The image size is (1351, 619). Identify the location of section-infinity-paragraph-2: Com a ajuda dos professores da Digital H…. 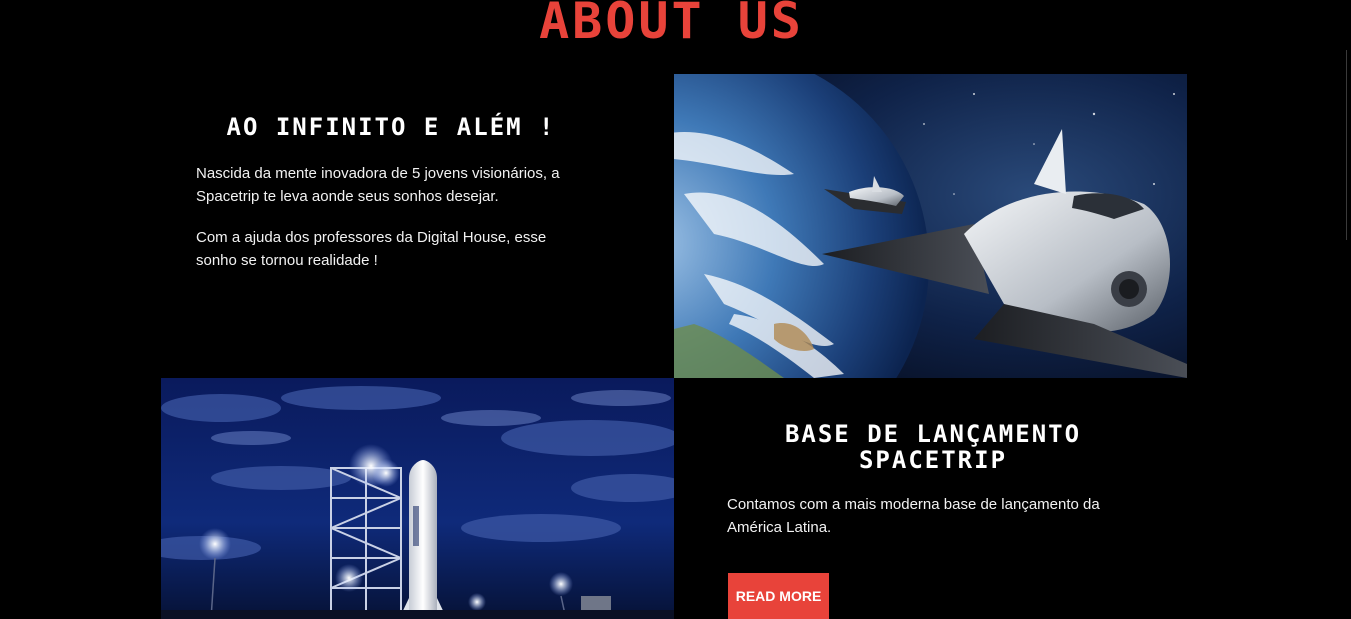
(371, 249).